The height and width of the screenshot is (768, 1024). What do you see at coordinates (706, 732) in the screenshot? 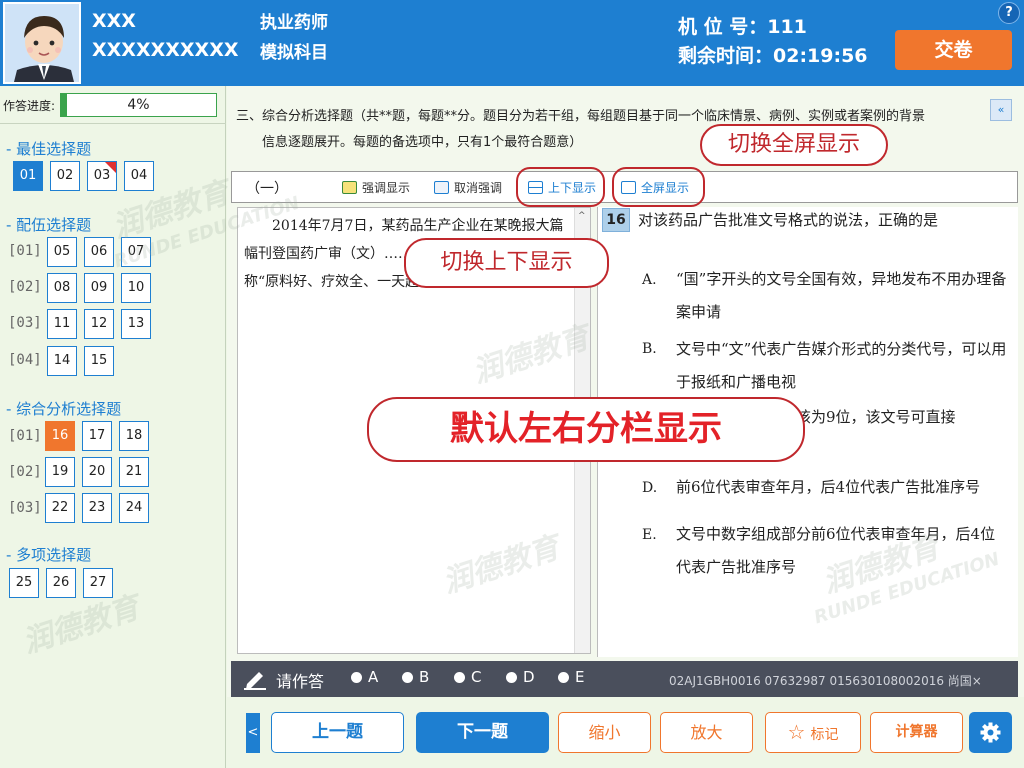
I see `zoom-in-button: 放大` at bounding box center [706, 732].